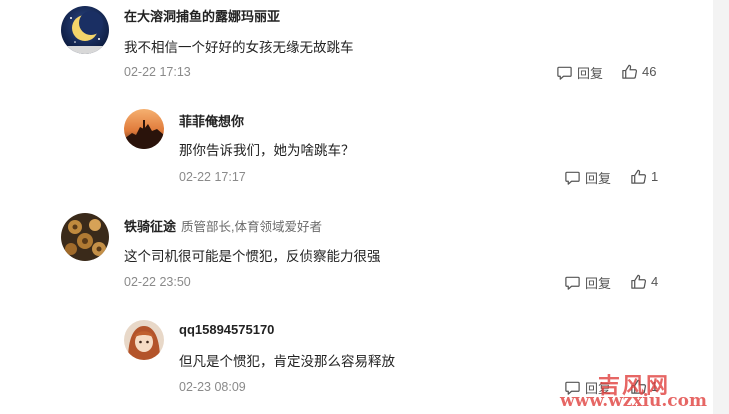 This screenshot has height=414, width=729. What do you see at coordinates (157, 282) in the screenshot?
I see `comment-time: 02-22 23:50` at bounding box center [157, 282].